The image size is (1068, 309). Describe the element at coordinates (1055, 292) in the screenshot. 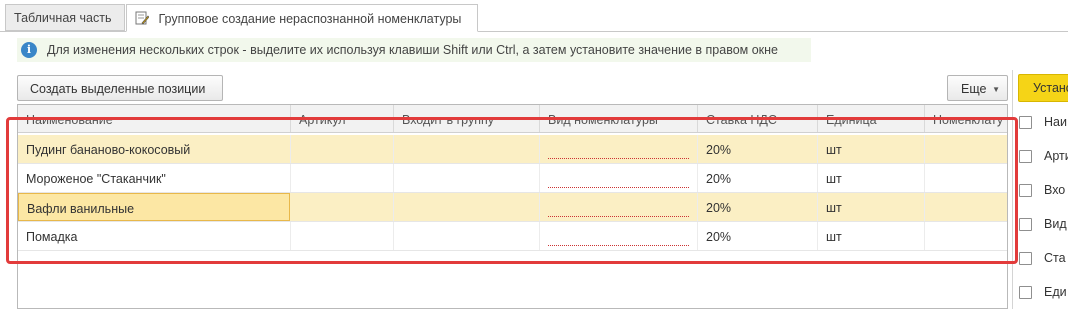

I see `checkbox-label: Еди` at that location.